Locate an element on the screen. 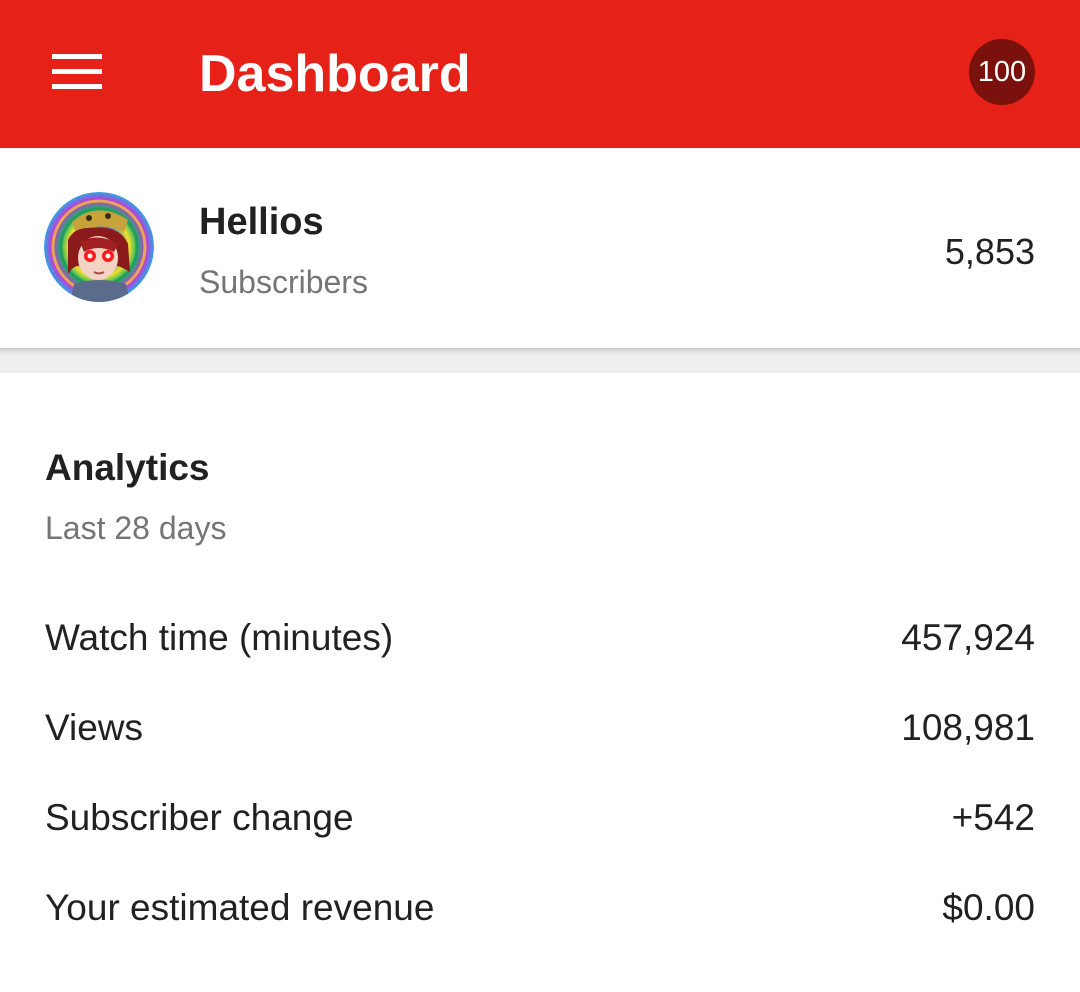 The image size is (1080, 992). notification-badge: 100 is located at coordinates (1002, 72).